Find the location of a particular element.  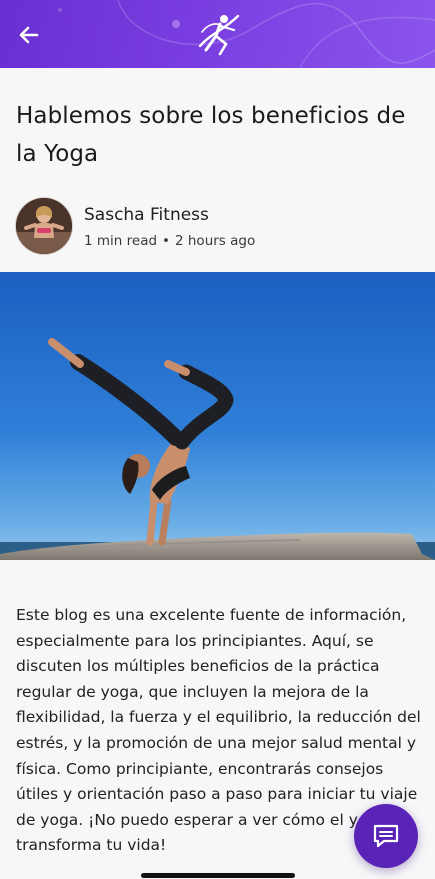

chat-button is located at coordinates (386, 836).